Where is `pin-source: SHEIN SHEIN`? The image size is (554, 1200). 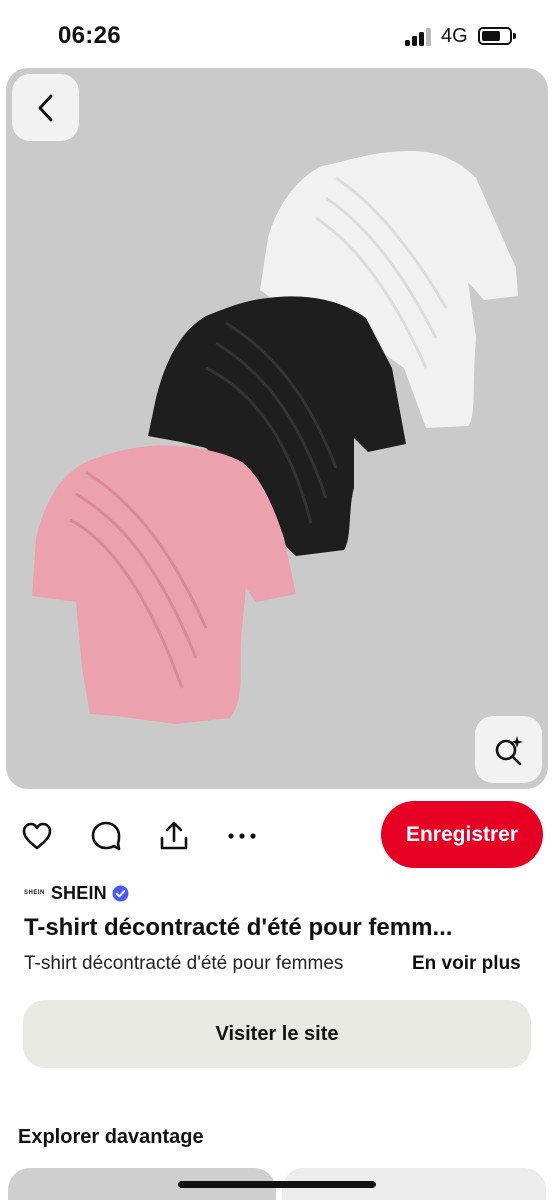
pin-source: SHEIN SHEIN is located at coordinates (76, 893).